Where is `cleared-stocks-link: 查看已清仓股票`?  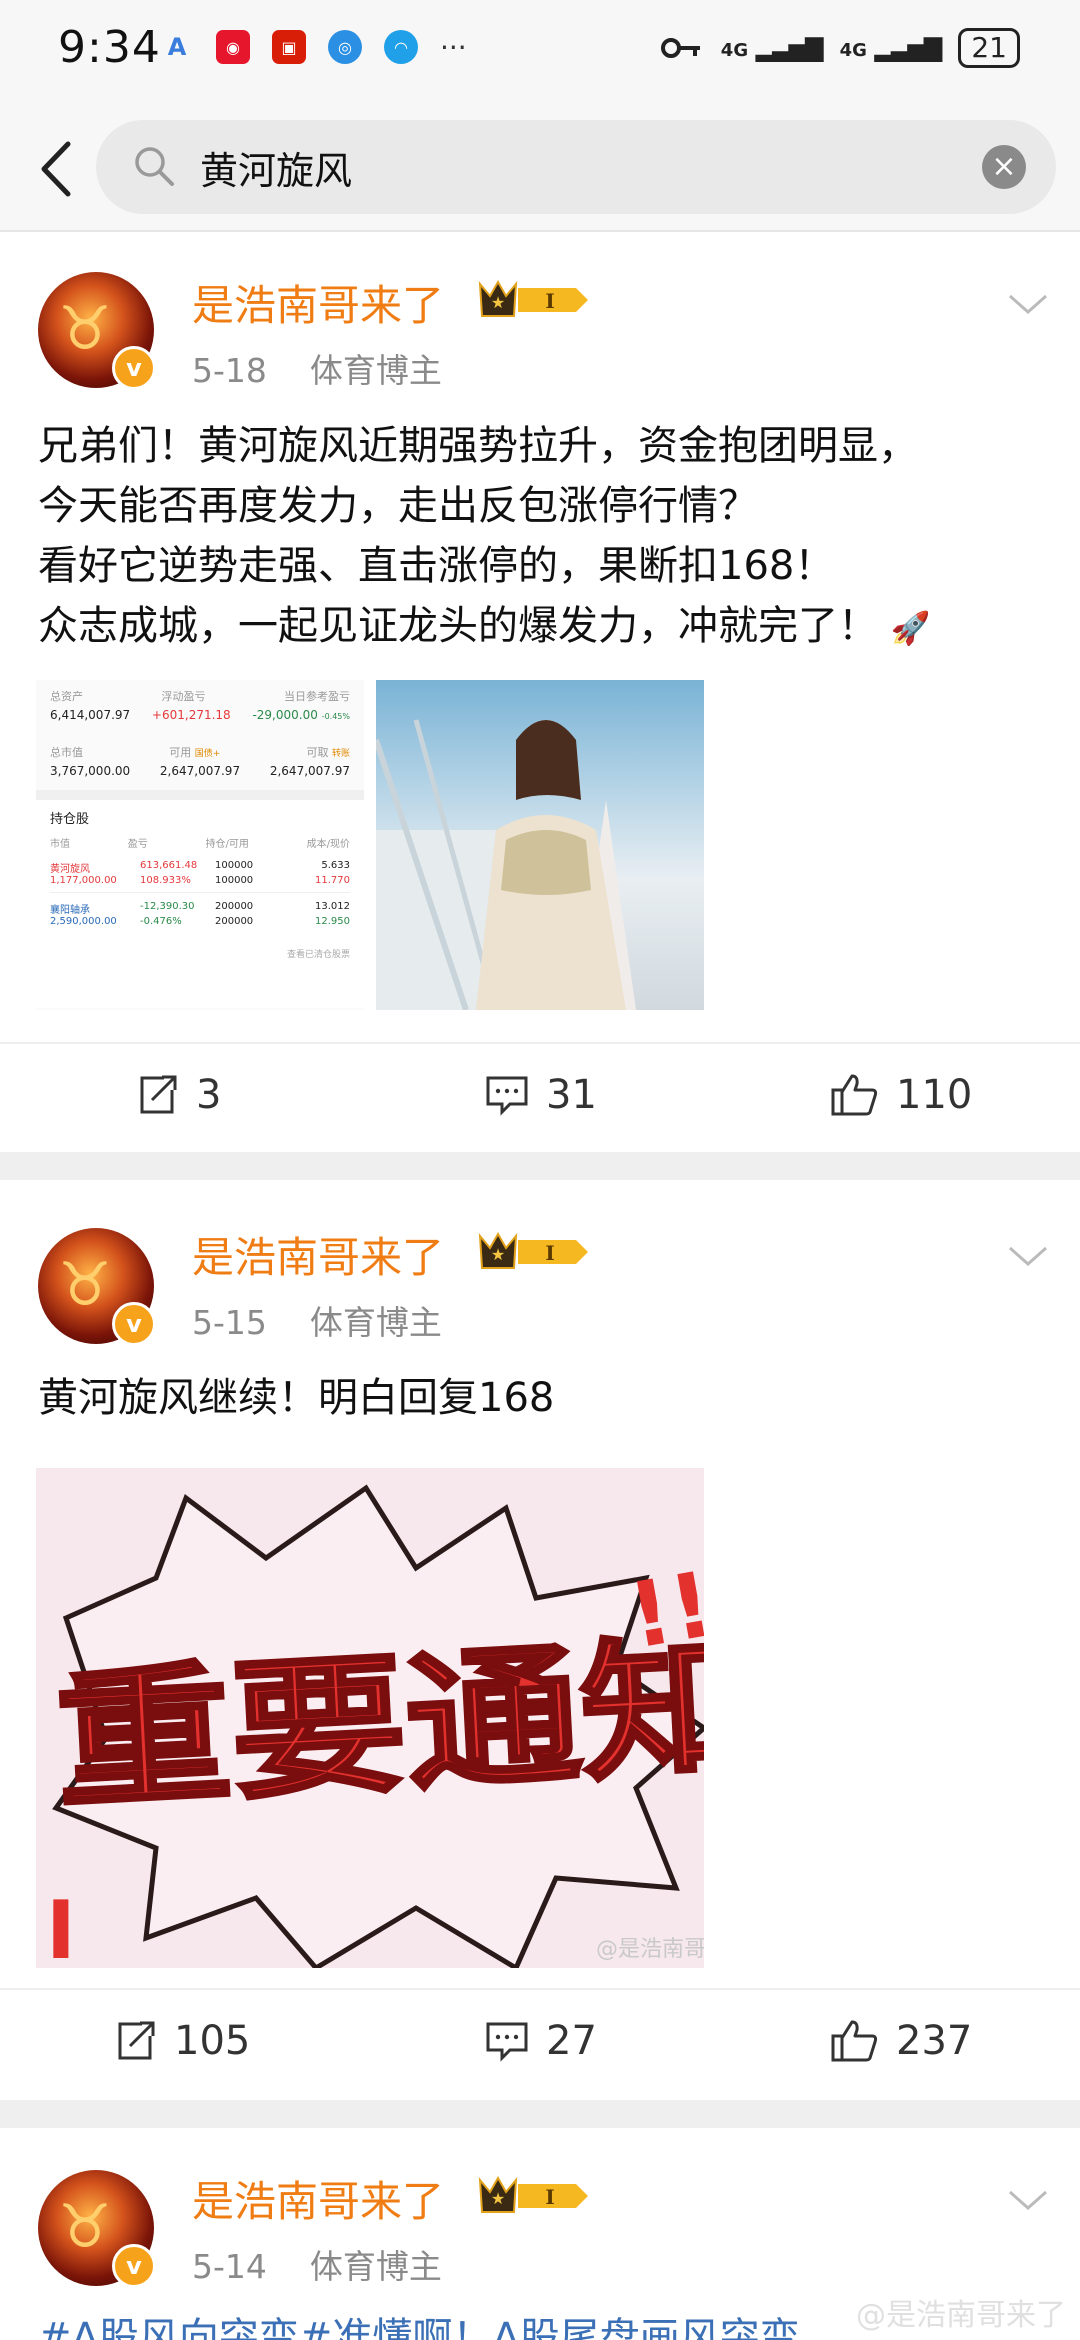
cleared-stocks-link: 查看已清仓股票 is located at coordinates (318, 955).